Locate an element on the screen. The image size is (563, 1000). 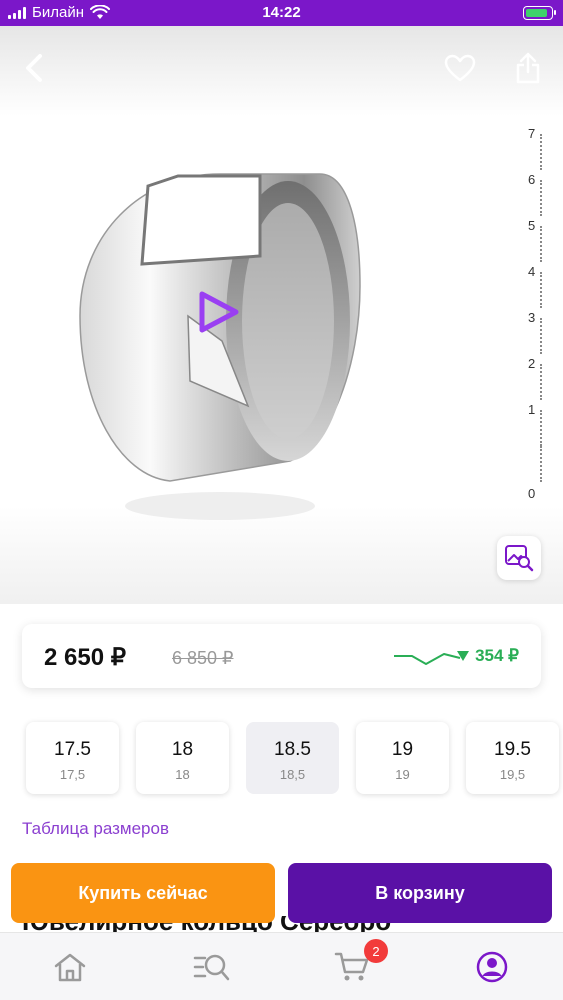
status-bar: Билайн 14:22 is located at coordinates (281, 13).